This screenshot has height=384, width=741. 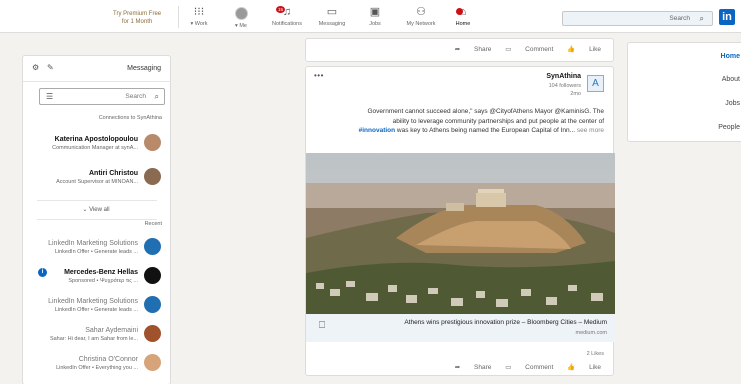 What do you see at coordinates (332, 12) in the screenshot?
I see `chat-icon: ▭` at bounding box center [332, 12].